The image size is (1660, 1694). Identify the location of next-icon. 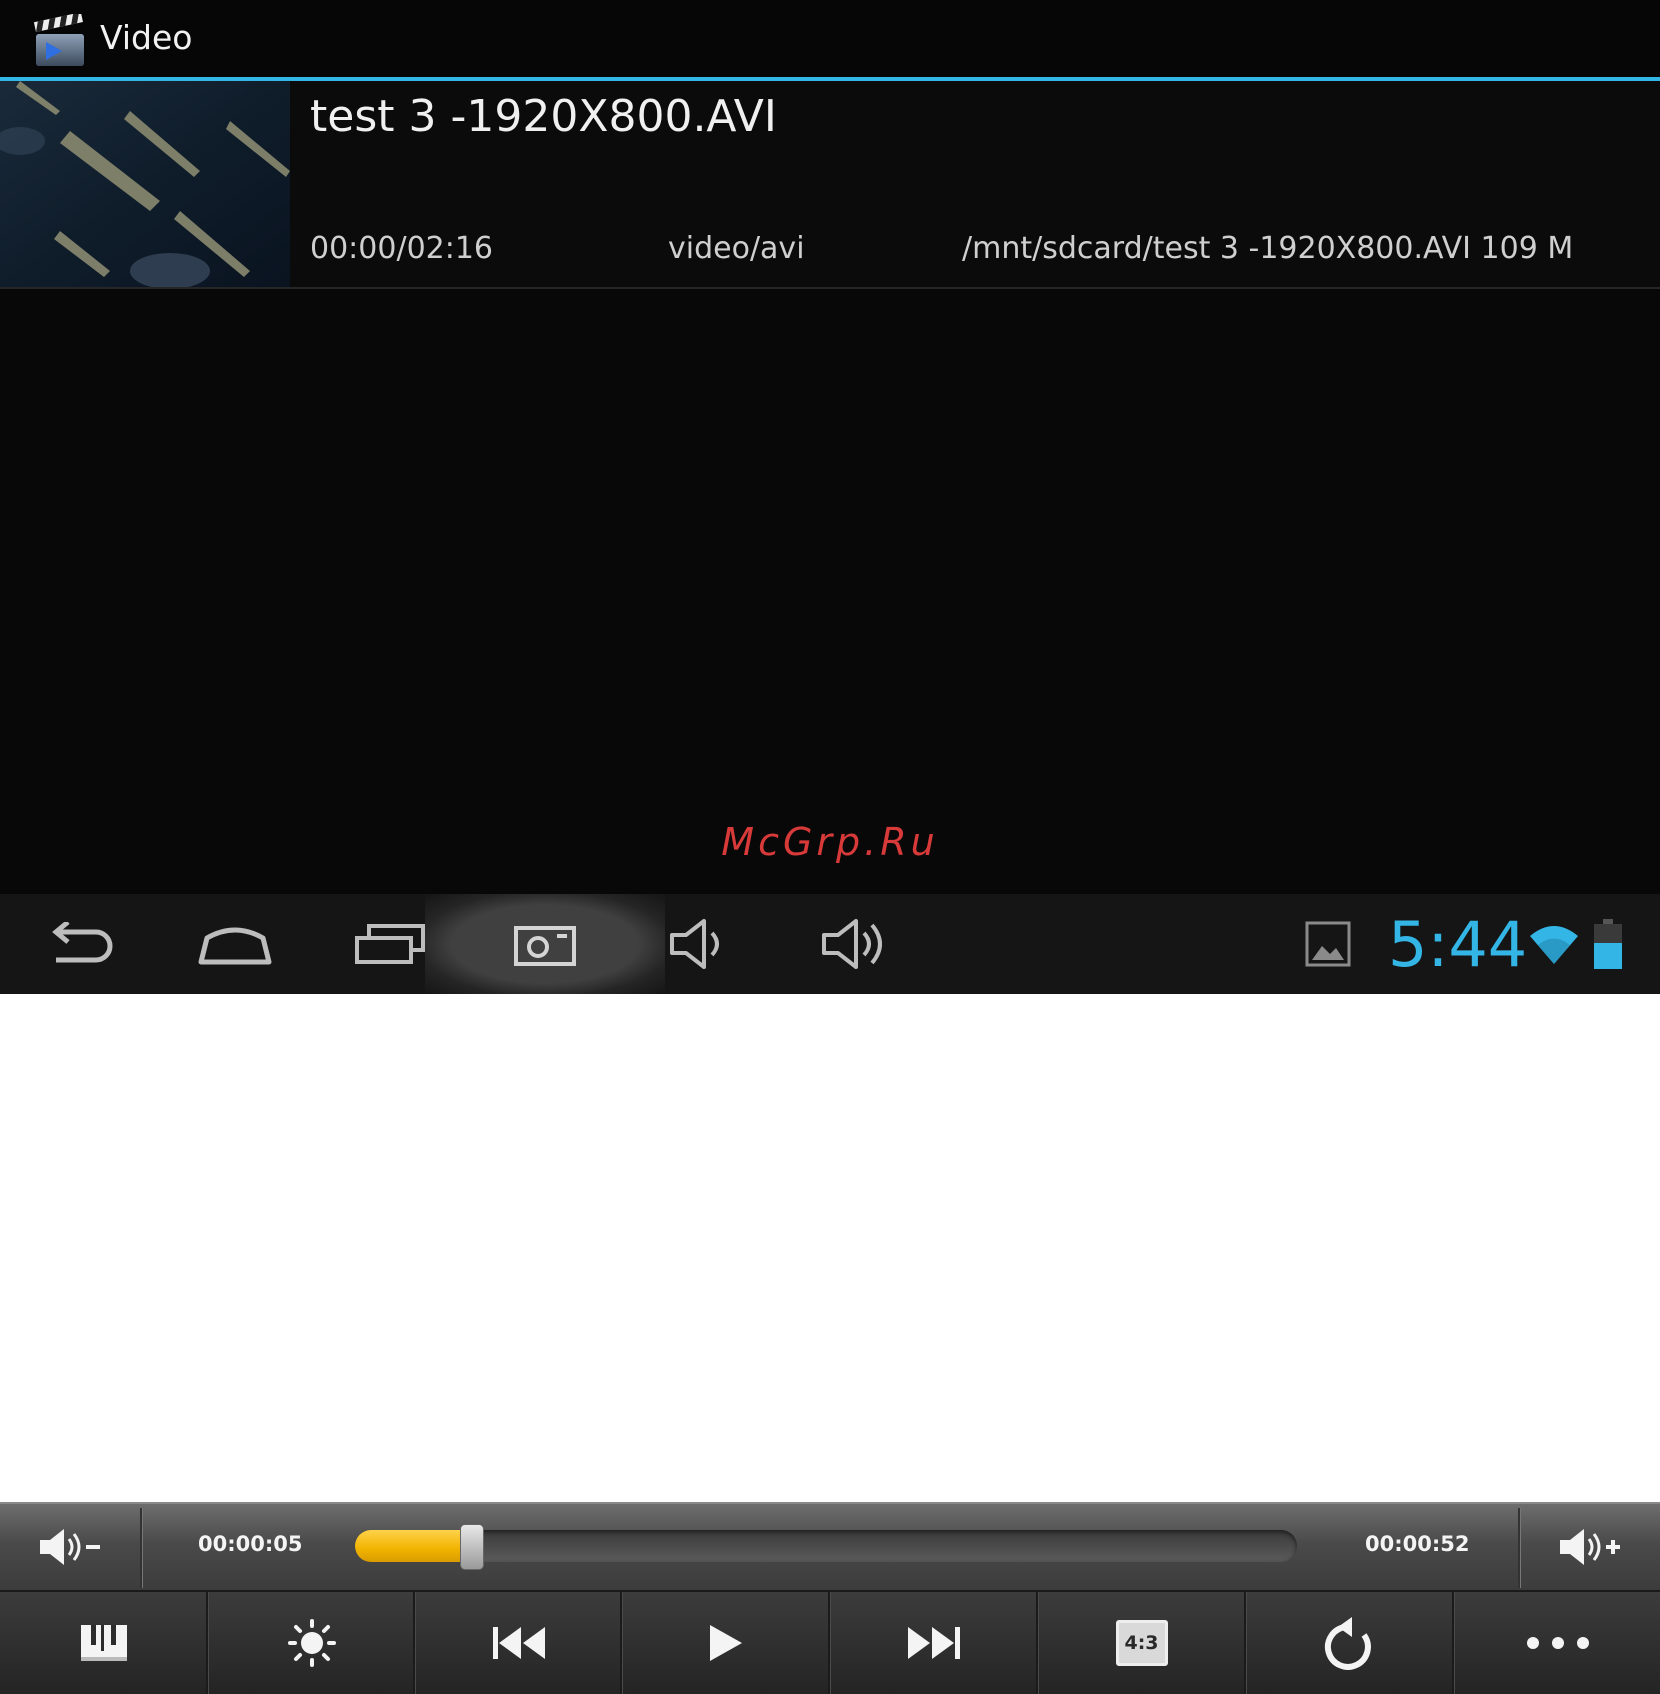
(933, 1643).